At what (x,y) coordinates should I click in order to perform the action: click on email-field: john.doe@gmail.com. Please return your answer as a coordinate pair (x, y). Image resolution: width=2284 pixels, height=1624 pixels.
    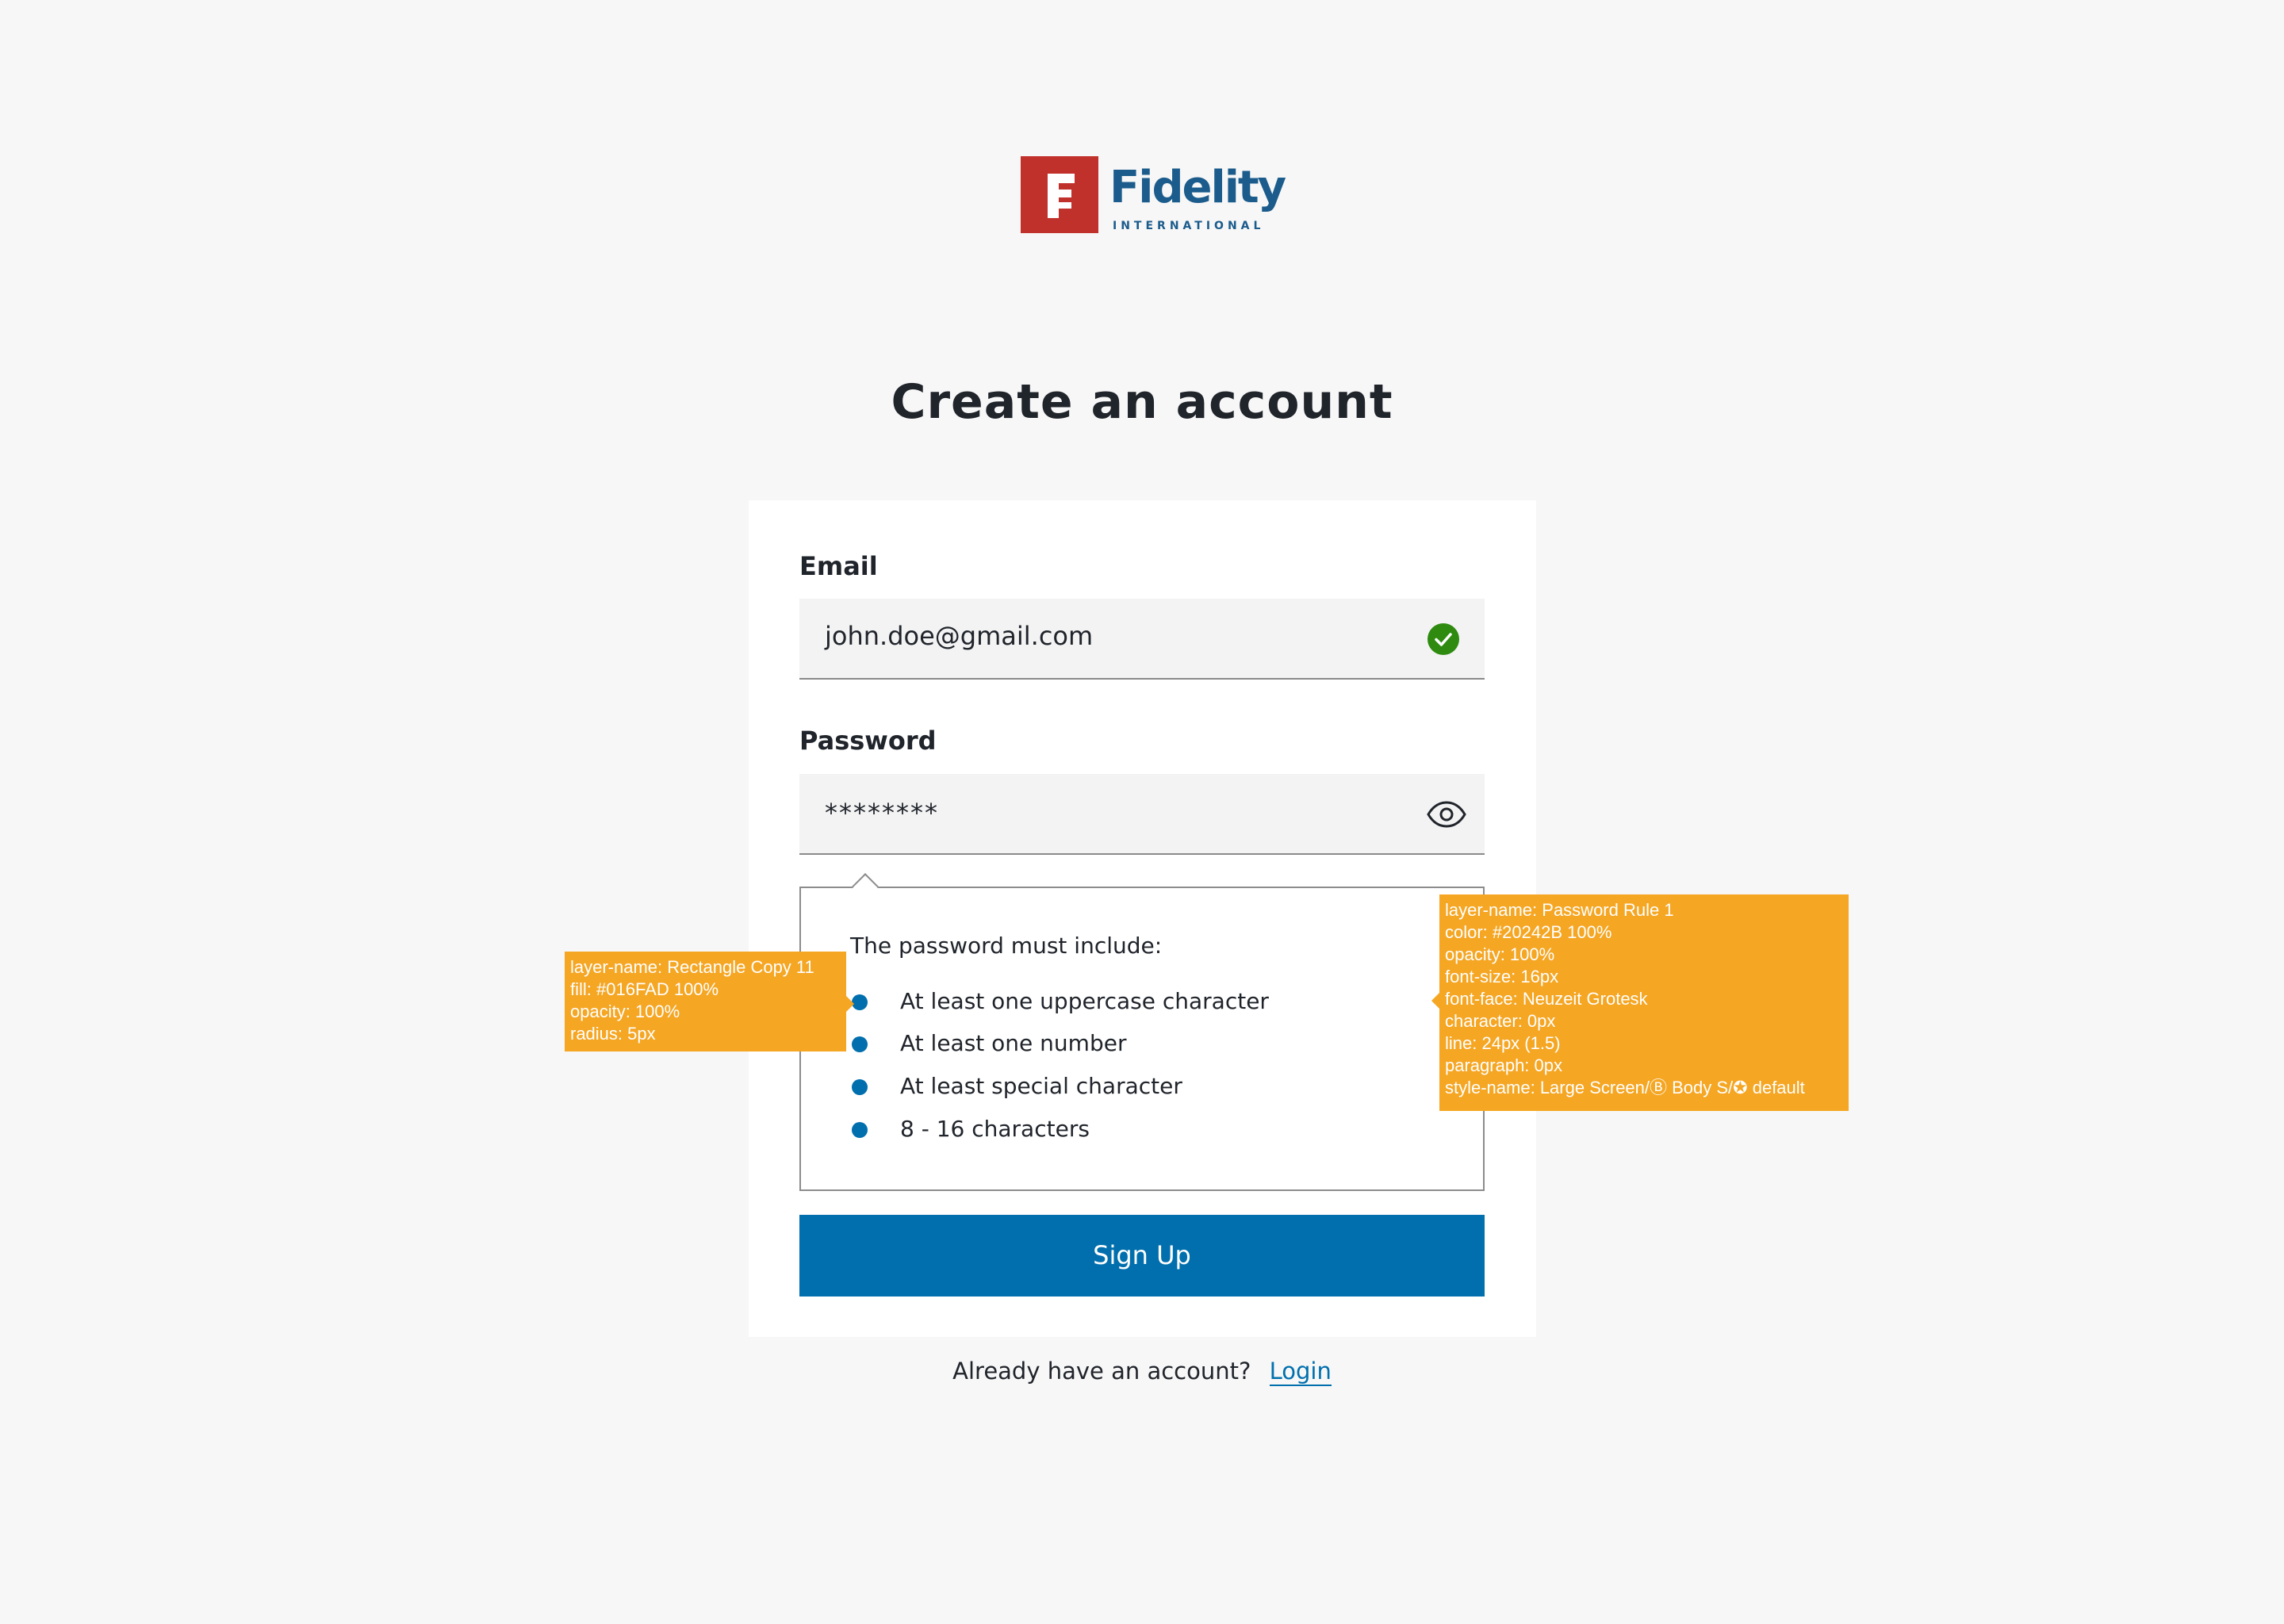
    Looking at the image, I should click on (1142, 639).